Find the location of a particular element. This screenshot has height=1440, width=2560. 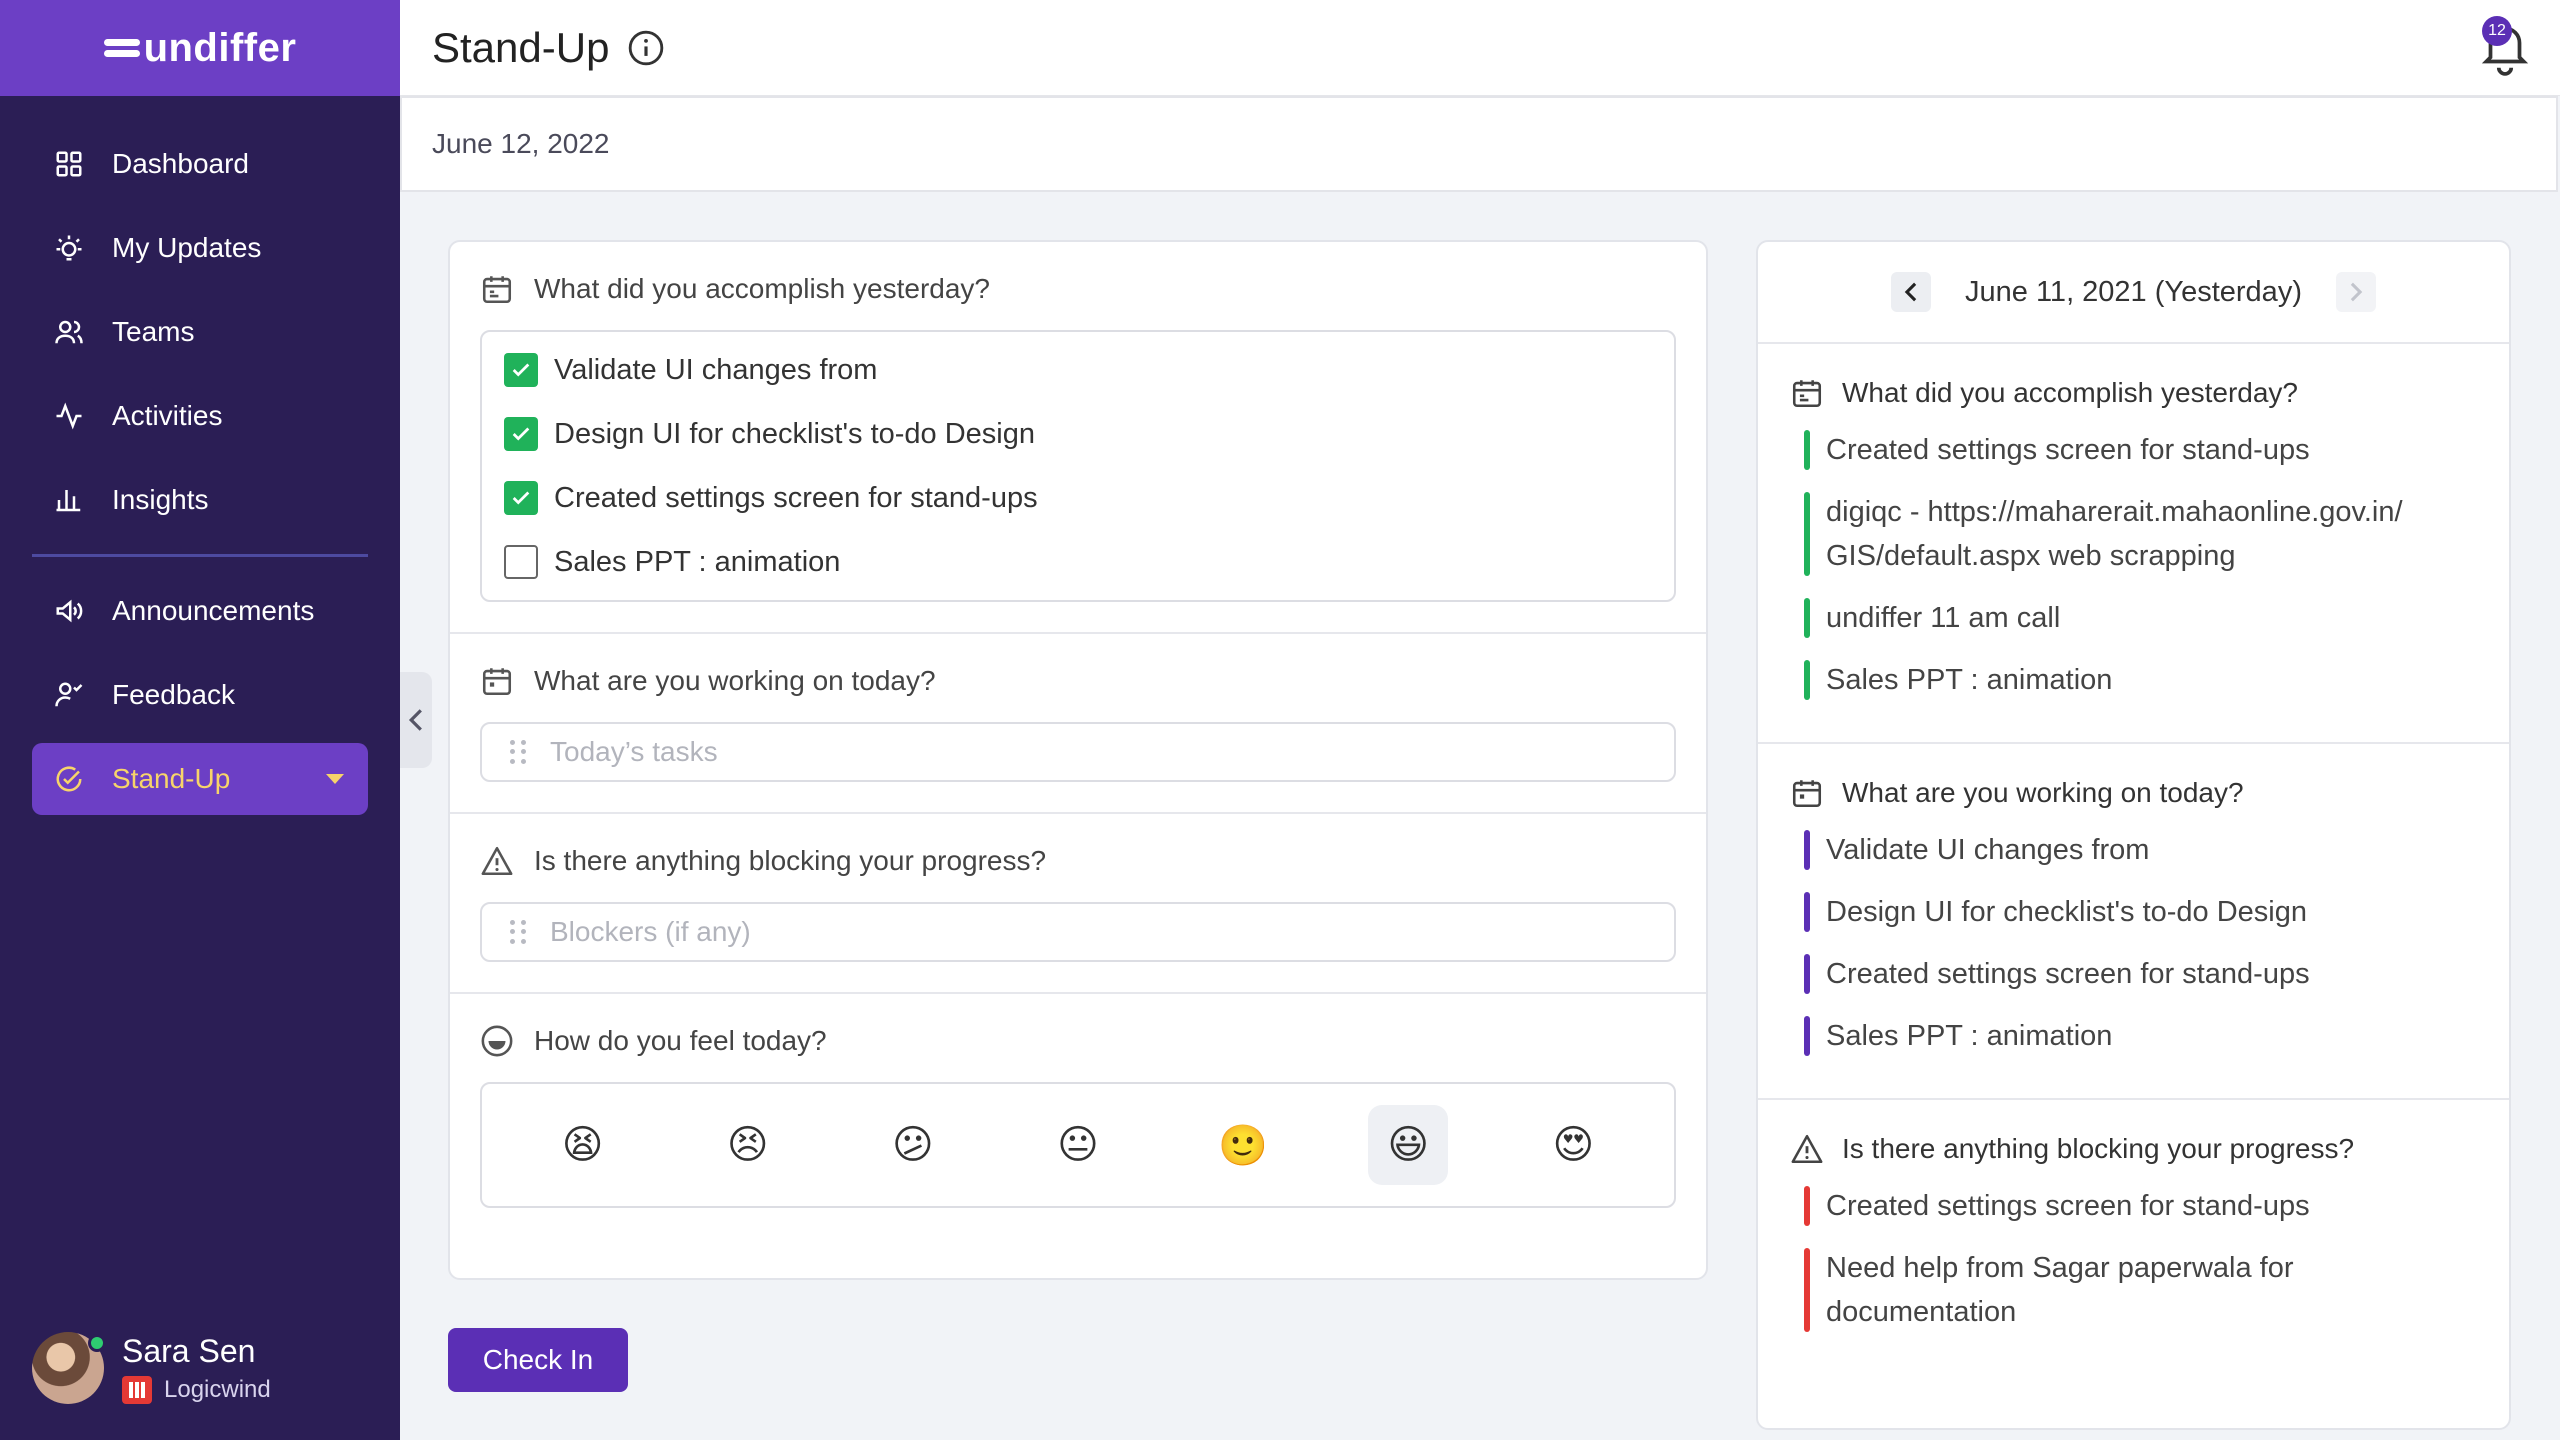

chevron-right-icon is located at coordinates (2356, 292).